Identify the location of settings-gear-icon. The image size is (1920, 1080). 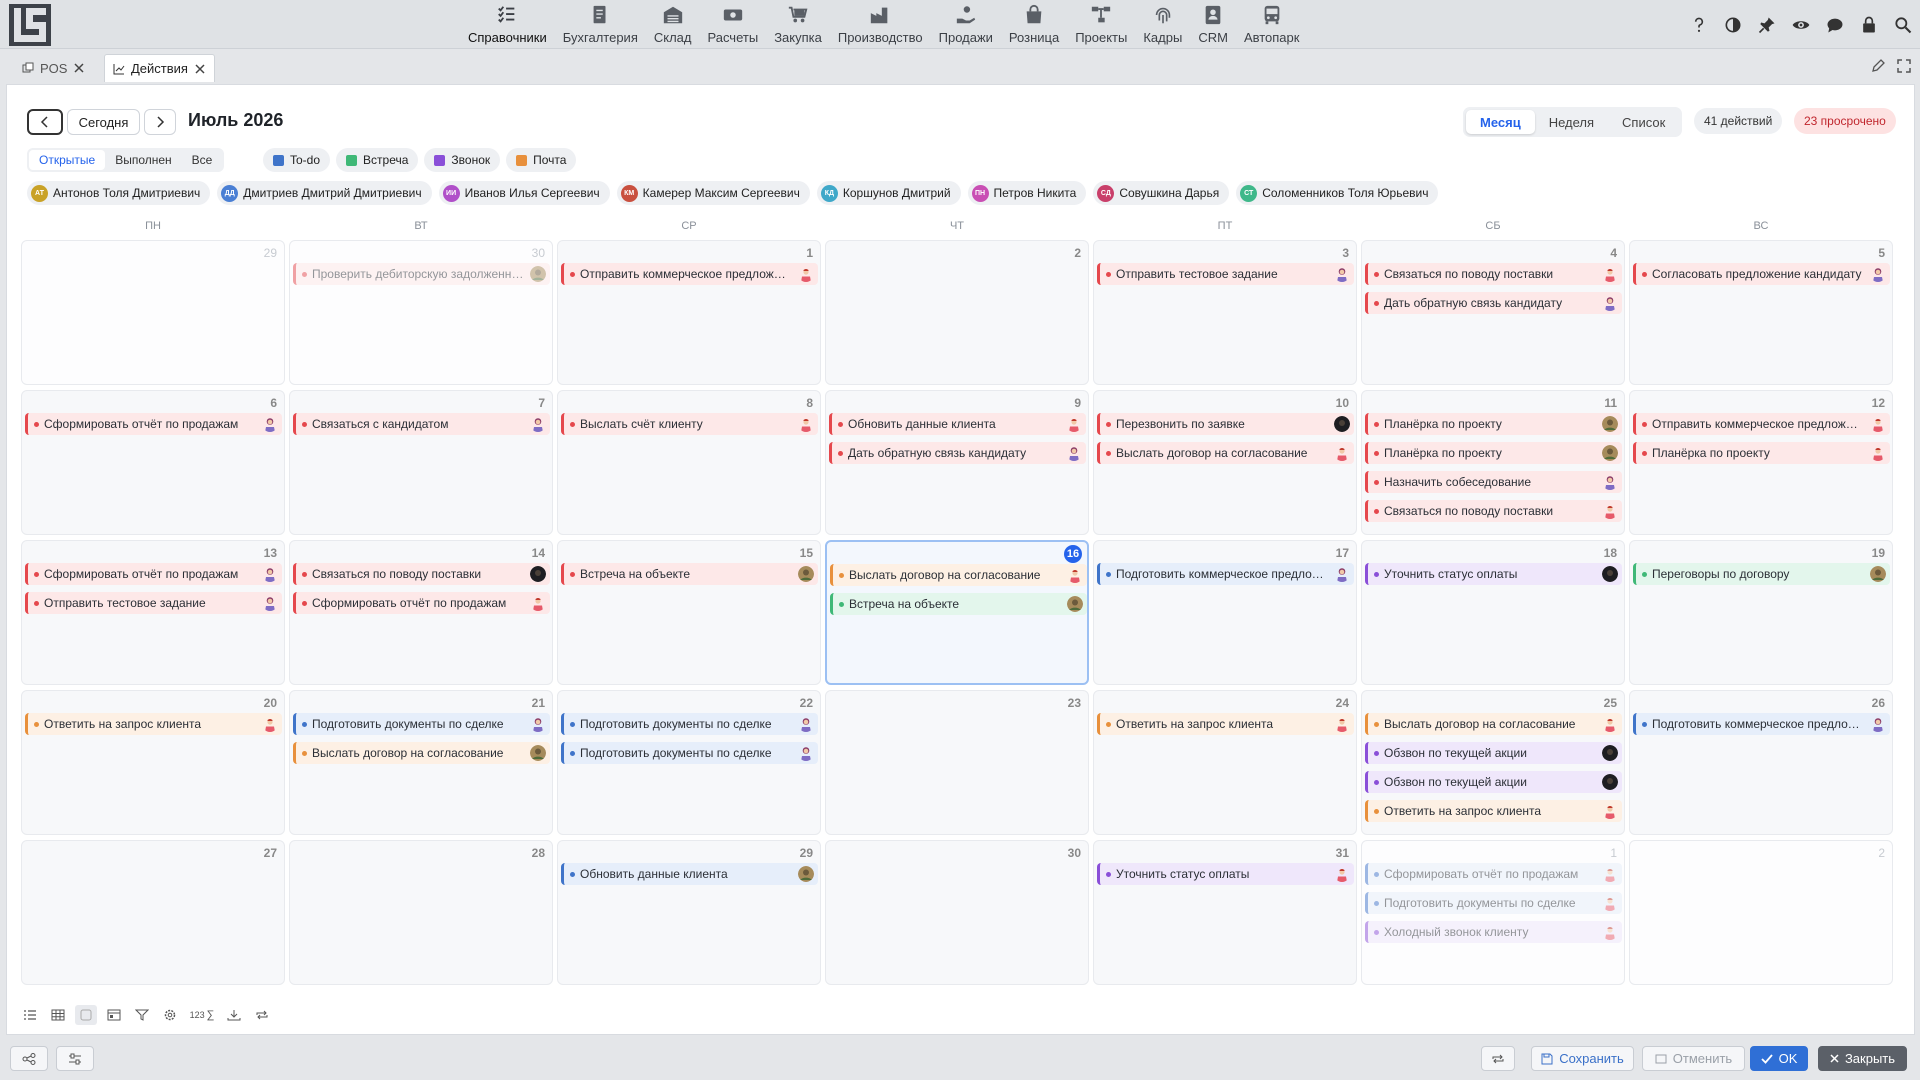
(170, 1015).